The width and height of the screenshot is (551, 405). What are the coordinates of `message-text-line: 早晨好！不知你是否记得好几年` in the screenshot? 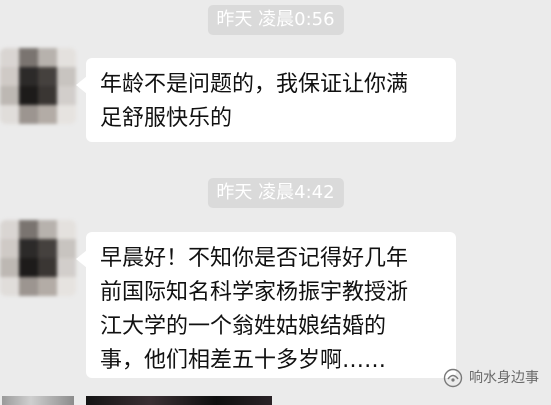 It's located at (254, 258).